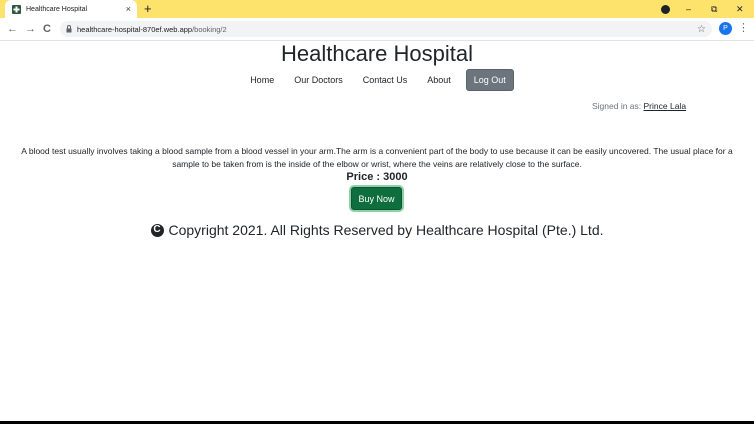 The height and width of the screenshot is (424, 754). What do you see at coordinates (688, 9) in the screenshot?
I see `minimize-icon: –` at bounding box center [688, 9].